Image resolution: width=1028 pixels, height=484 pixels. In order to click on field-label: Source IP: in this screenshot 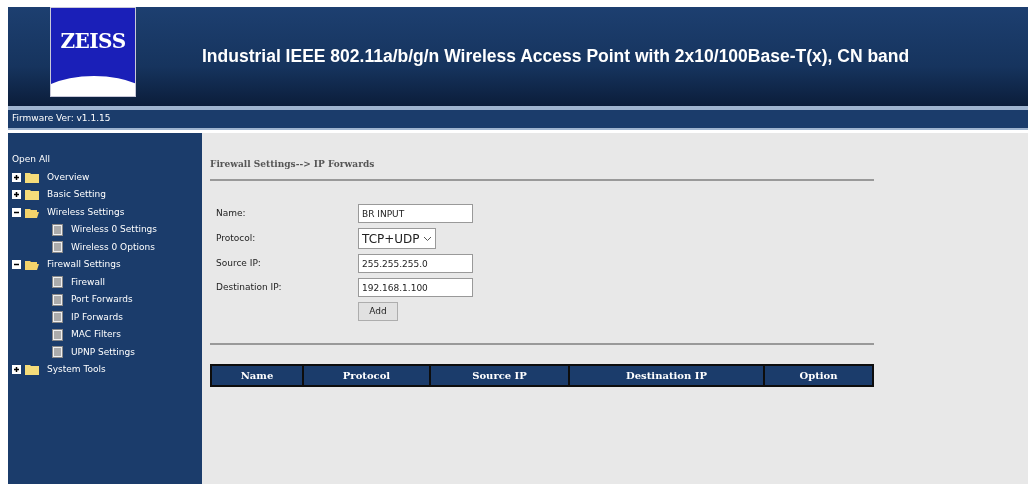, I will do `click(239, 263)`.